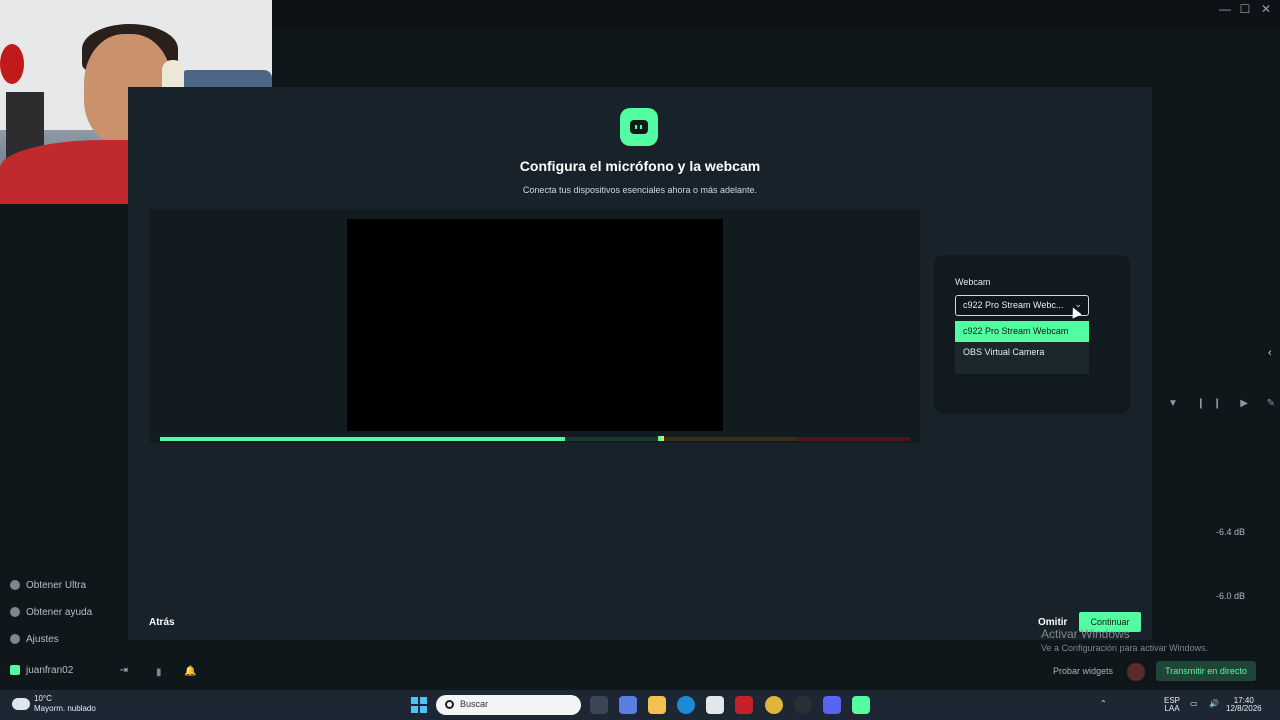 The image size is (1280, 720). Describe the element at coordinates (1136, 672) in the screenshot. I see `avatar` at that location.